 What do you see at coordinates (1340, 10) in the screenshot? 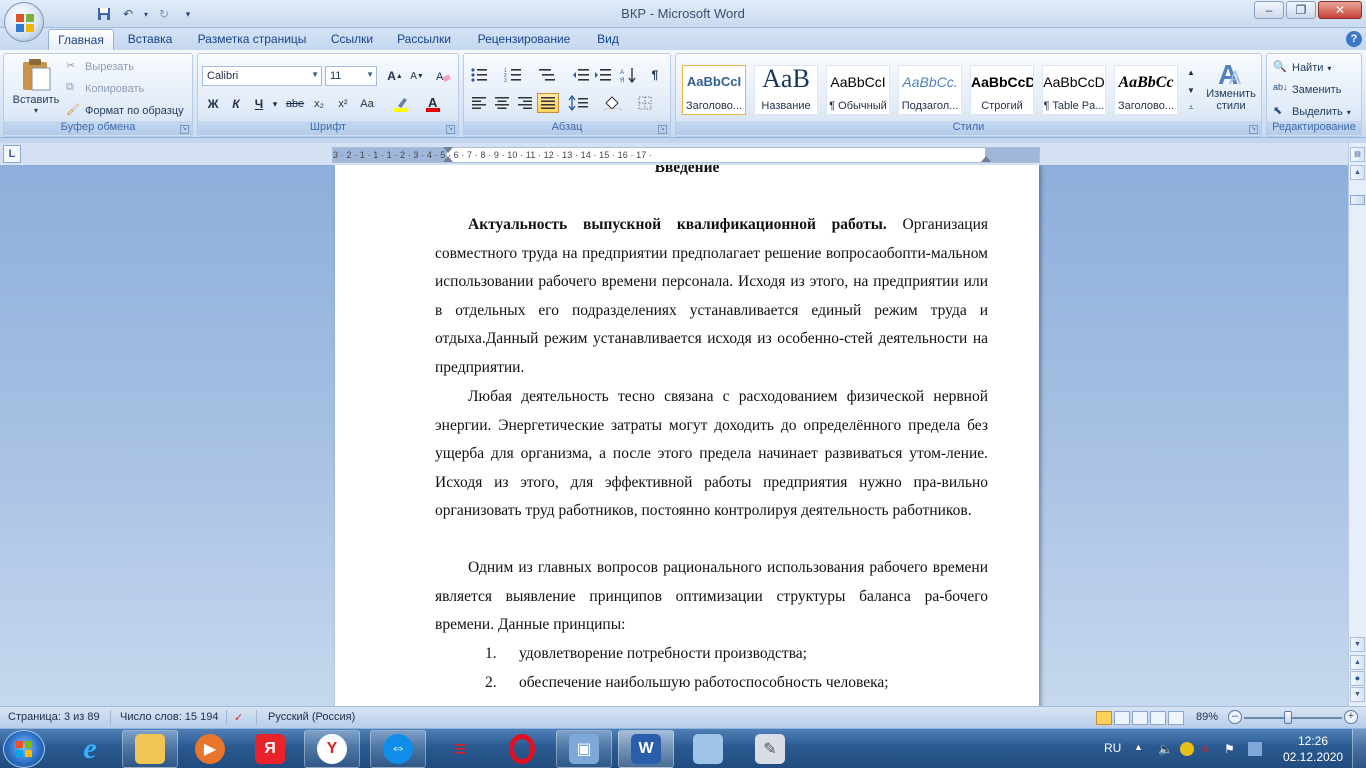
I see `close-button: ✕` at bounding box center [1340, 10].